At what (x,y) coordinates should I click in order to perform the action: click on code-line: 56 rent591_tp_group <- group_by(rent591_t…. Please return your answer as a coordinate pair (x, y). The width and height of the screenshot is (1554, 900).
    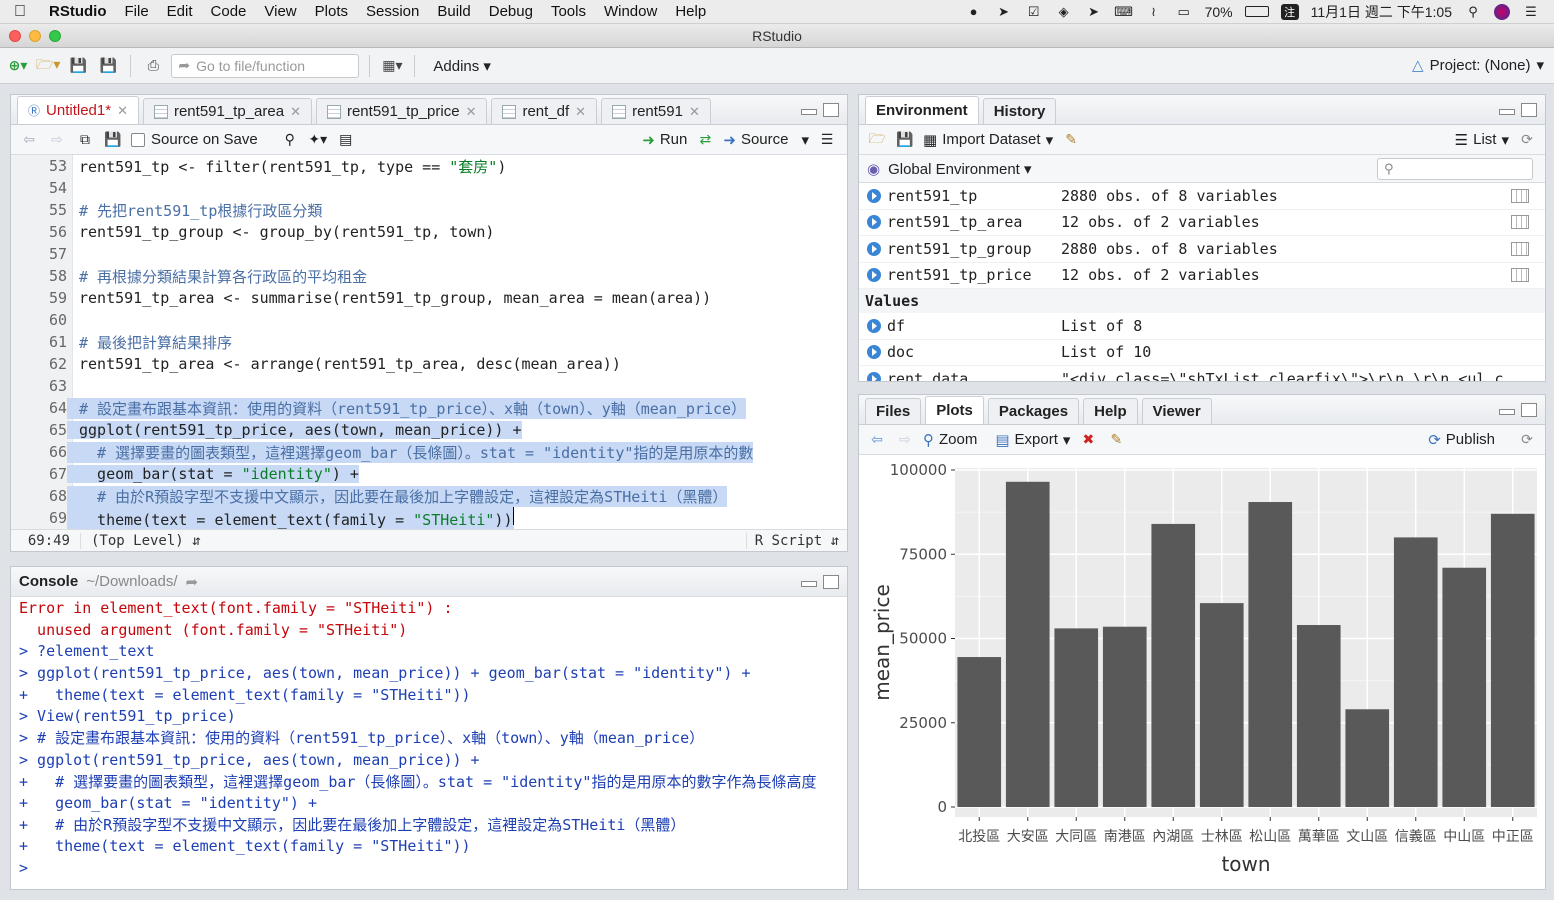
    Looking at the image, I should click on (429, 232).